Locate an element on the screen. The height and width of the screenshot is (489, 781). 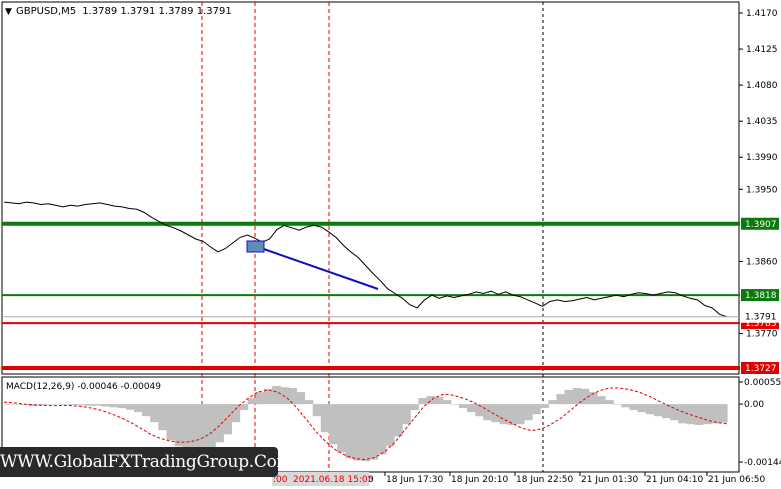
level-label: 1.3818 is located at coordinates (761, 296).